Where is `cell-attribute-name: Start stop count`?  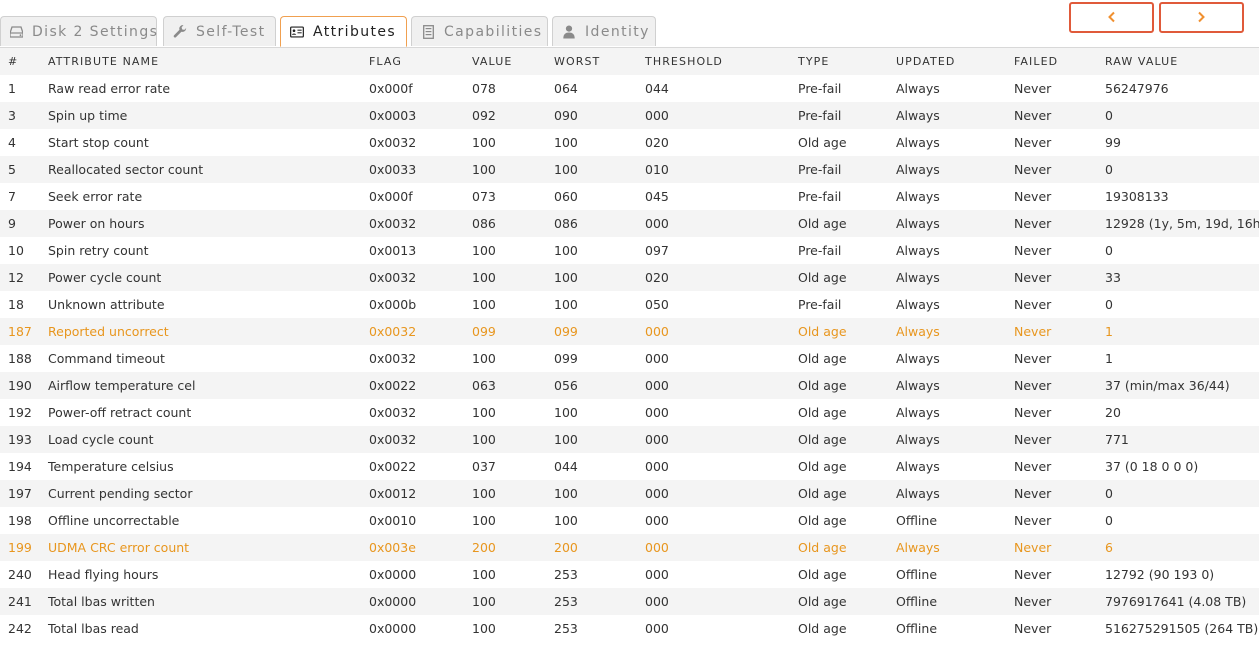 cell-attribute-name: Start stop count is located at coordinates (208, 142).